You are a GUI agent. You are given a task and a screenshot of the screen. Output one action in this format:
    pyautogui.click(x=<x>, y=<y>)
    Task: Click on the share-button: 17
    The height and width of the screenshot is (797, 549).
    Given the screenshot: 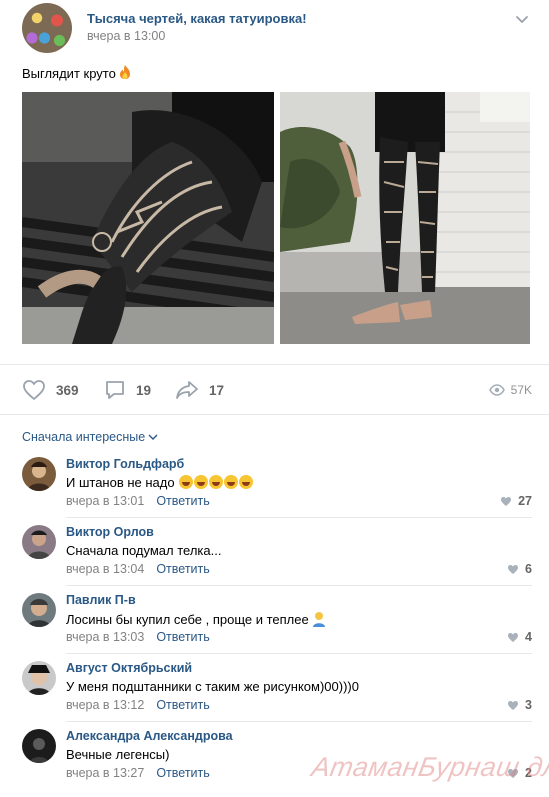 What is the action you would take?
    pyautogui.click(x=199, y=390)
    